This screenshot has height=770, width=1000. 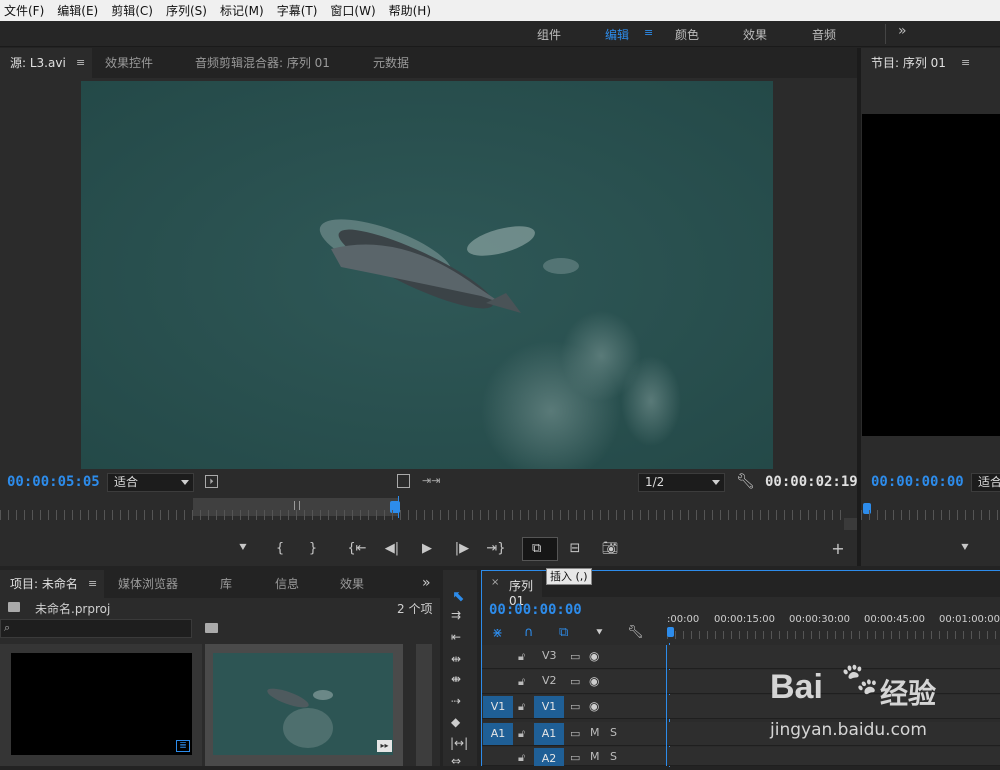 What do you see at coordinates (498, 734) in the screenshot?
I see `source-patch-a1: A1` at bounding box center [498, 734].